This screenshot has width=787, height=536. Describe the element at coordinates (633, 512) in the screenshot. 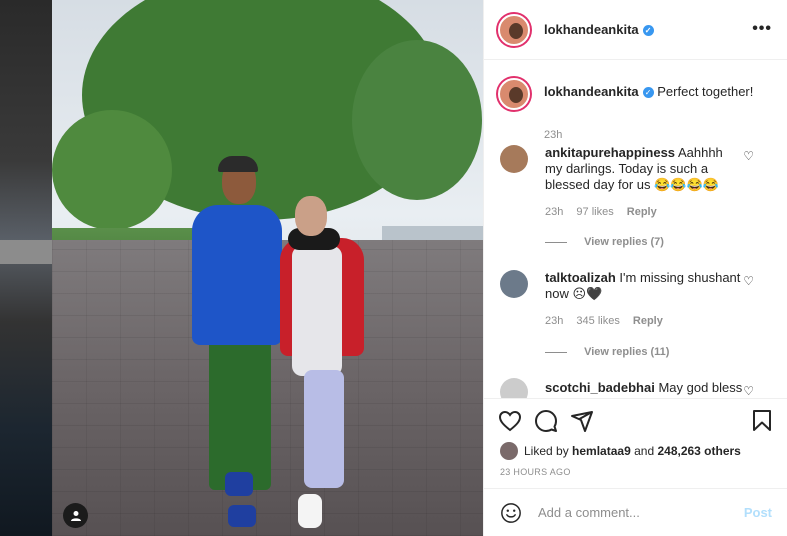

I see `add-comment-input` at that location.